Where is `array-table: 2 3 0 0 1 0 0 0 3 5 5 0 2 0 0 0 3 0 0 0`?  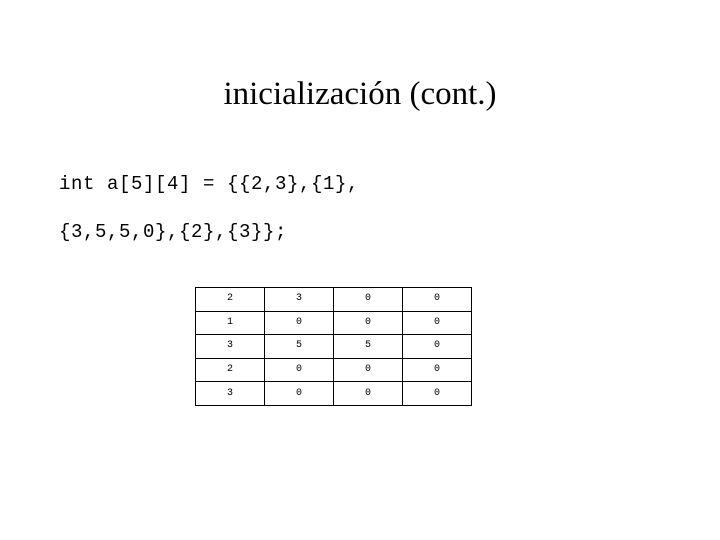 array-table: 2 3 0 0 1 0 0 0 3 5 5 0 2 0 0 0 3 0 0 0 is located at coordinates (333, 346).